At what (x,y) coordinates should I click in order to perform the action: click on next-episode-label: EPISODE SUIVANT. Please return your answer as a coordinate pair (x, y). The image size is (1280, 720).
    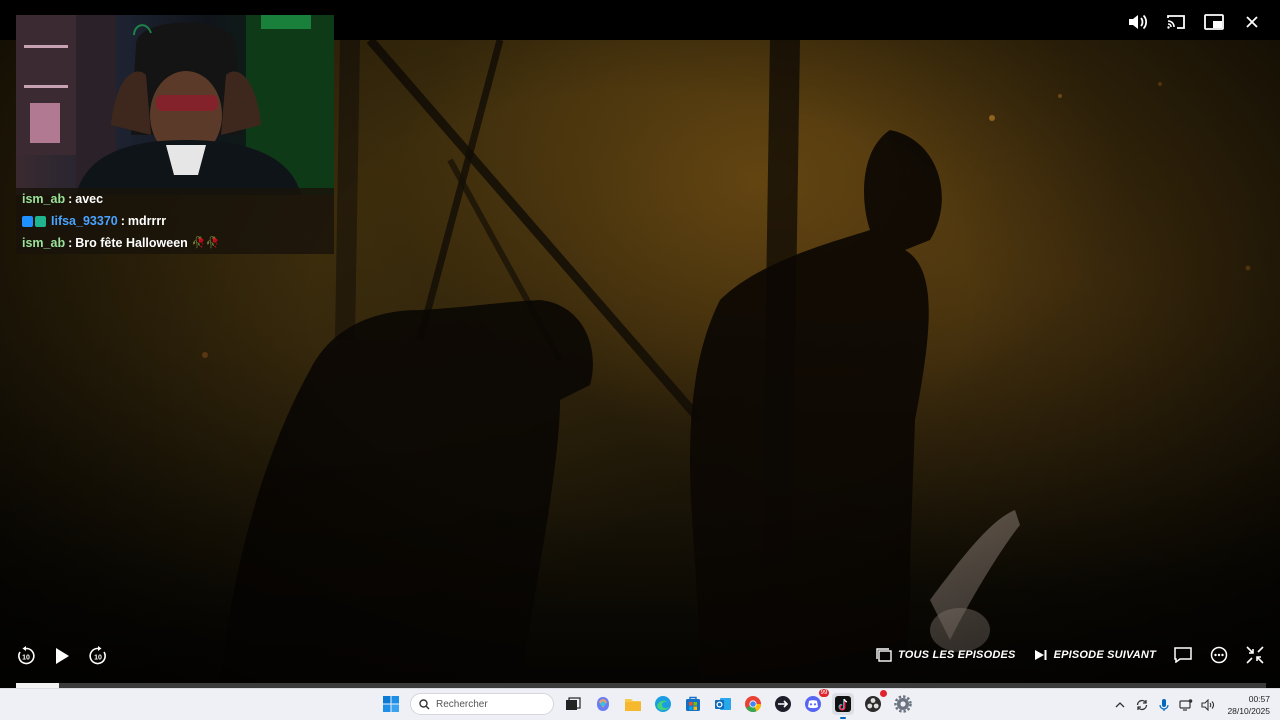
    Looking at the image, I should click on (1104, 655).